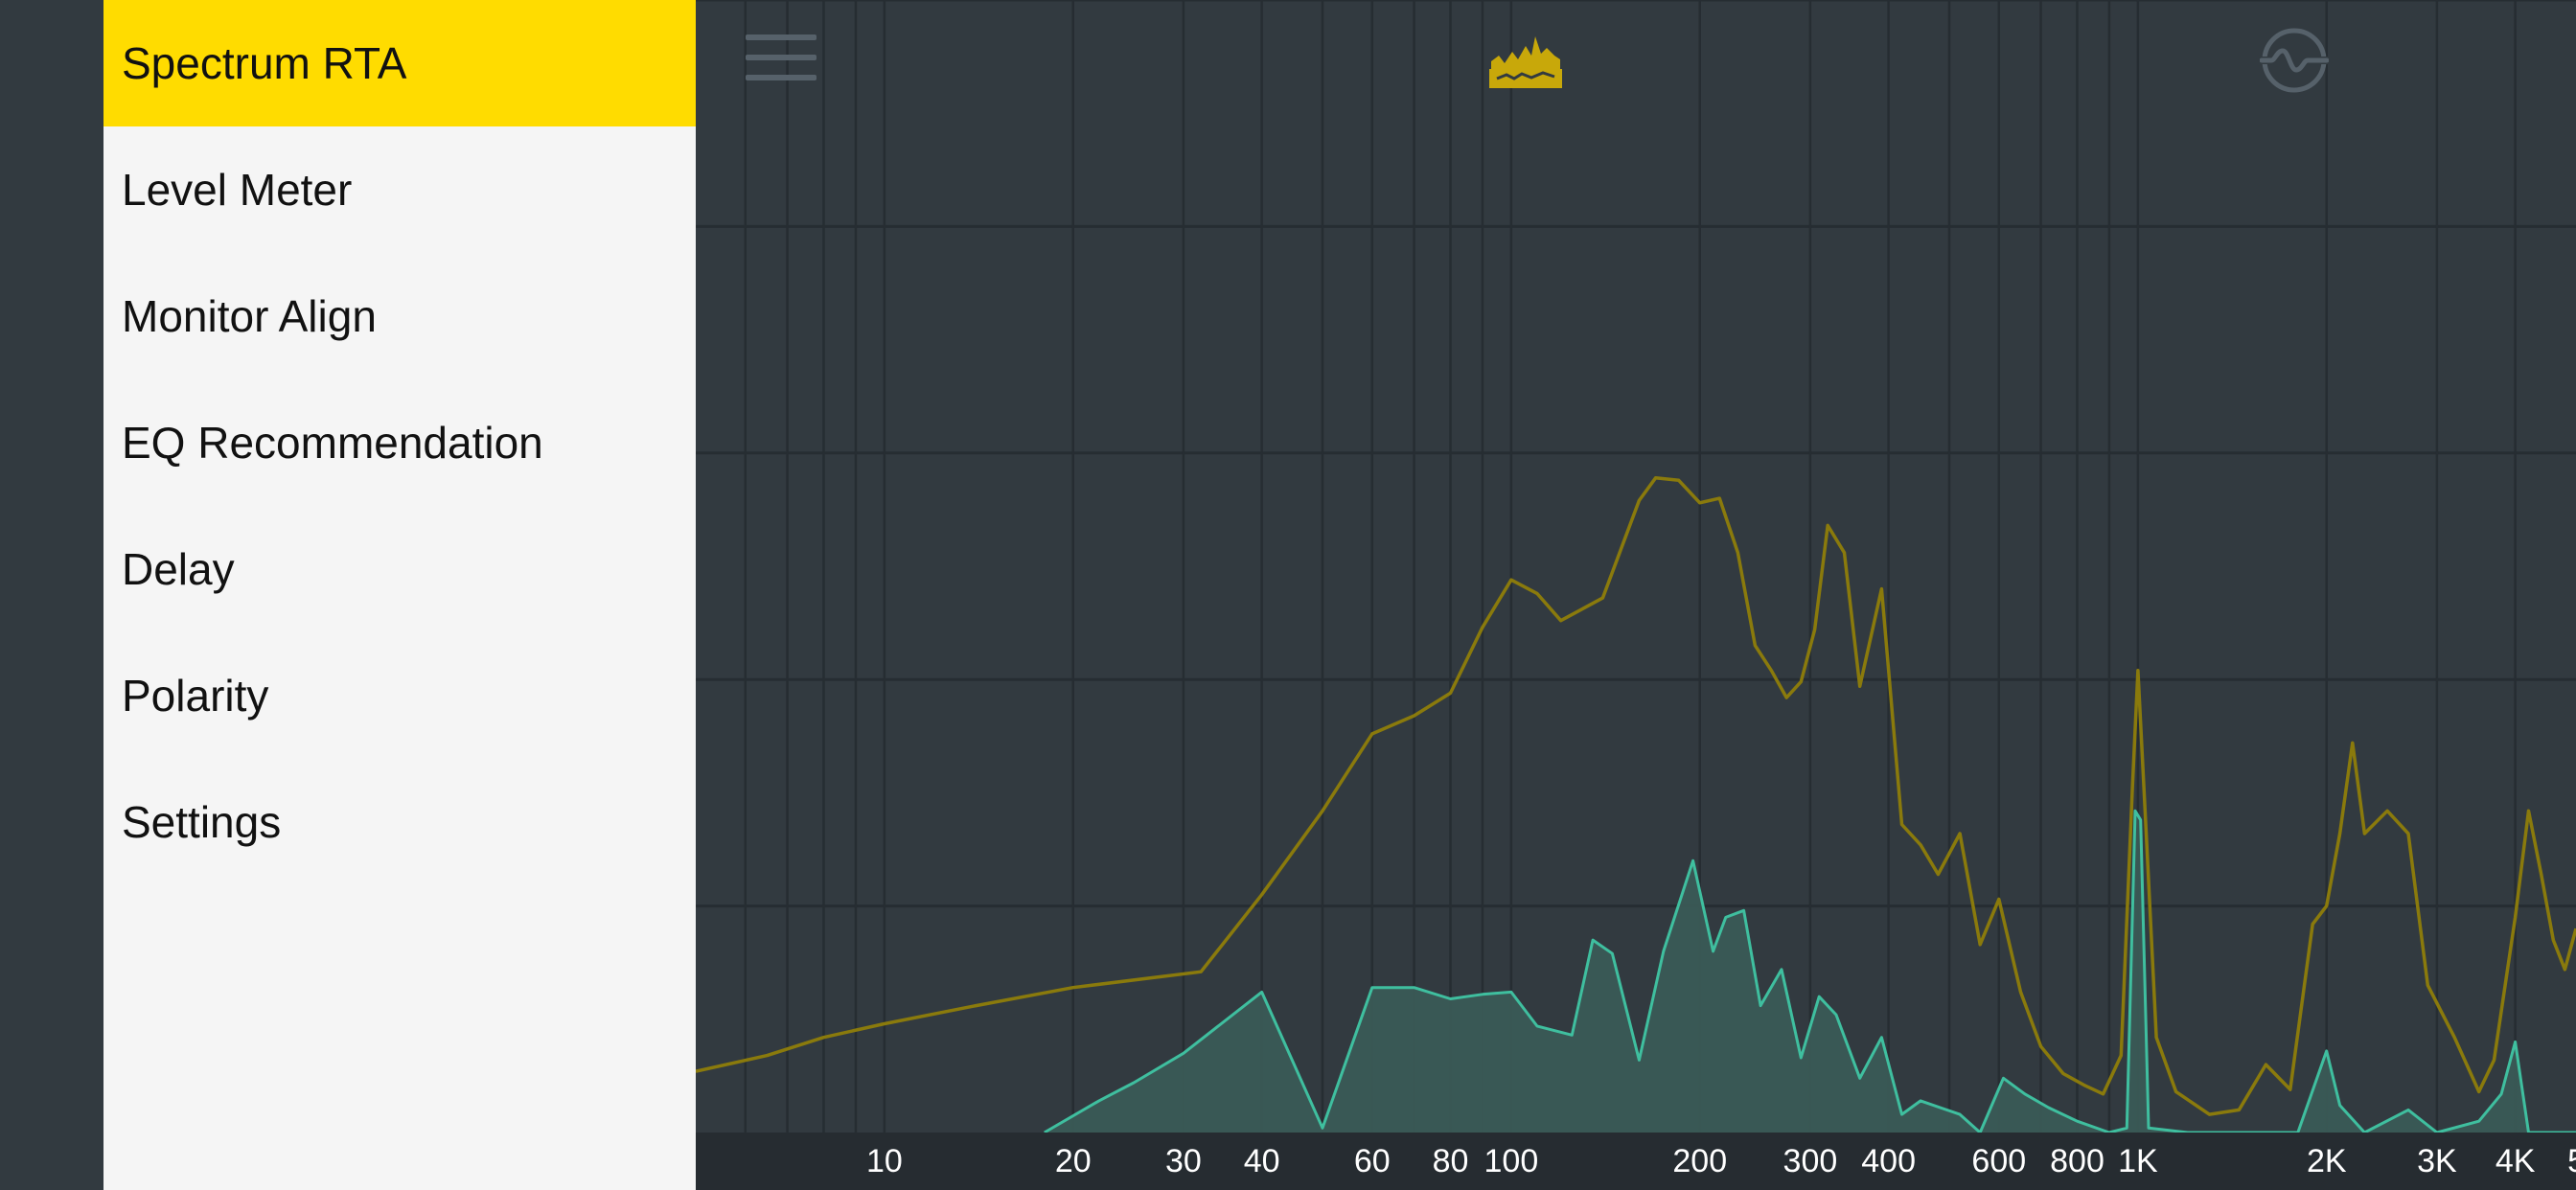  Describe the element at coordinates (2077, 1161) in the screenshot. I see `tick-label: 800` at that location.